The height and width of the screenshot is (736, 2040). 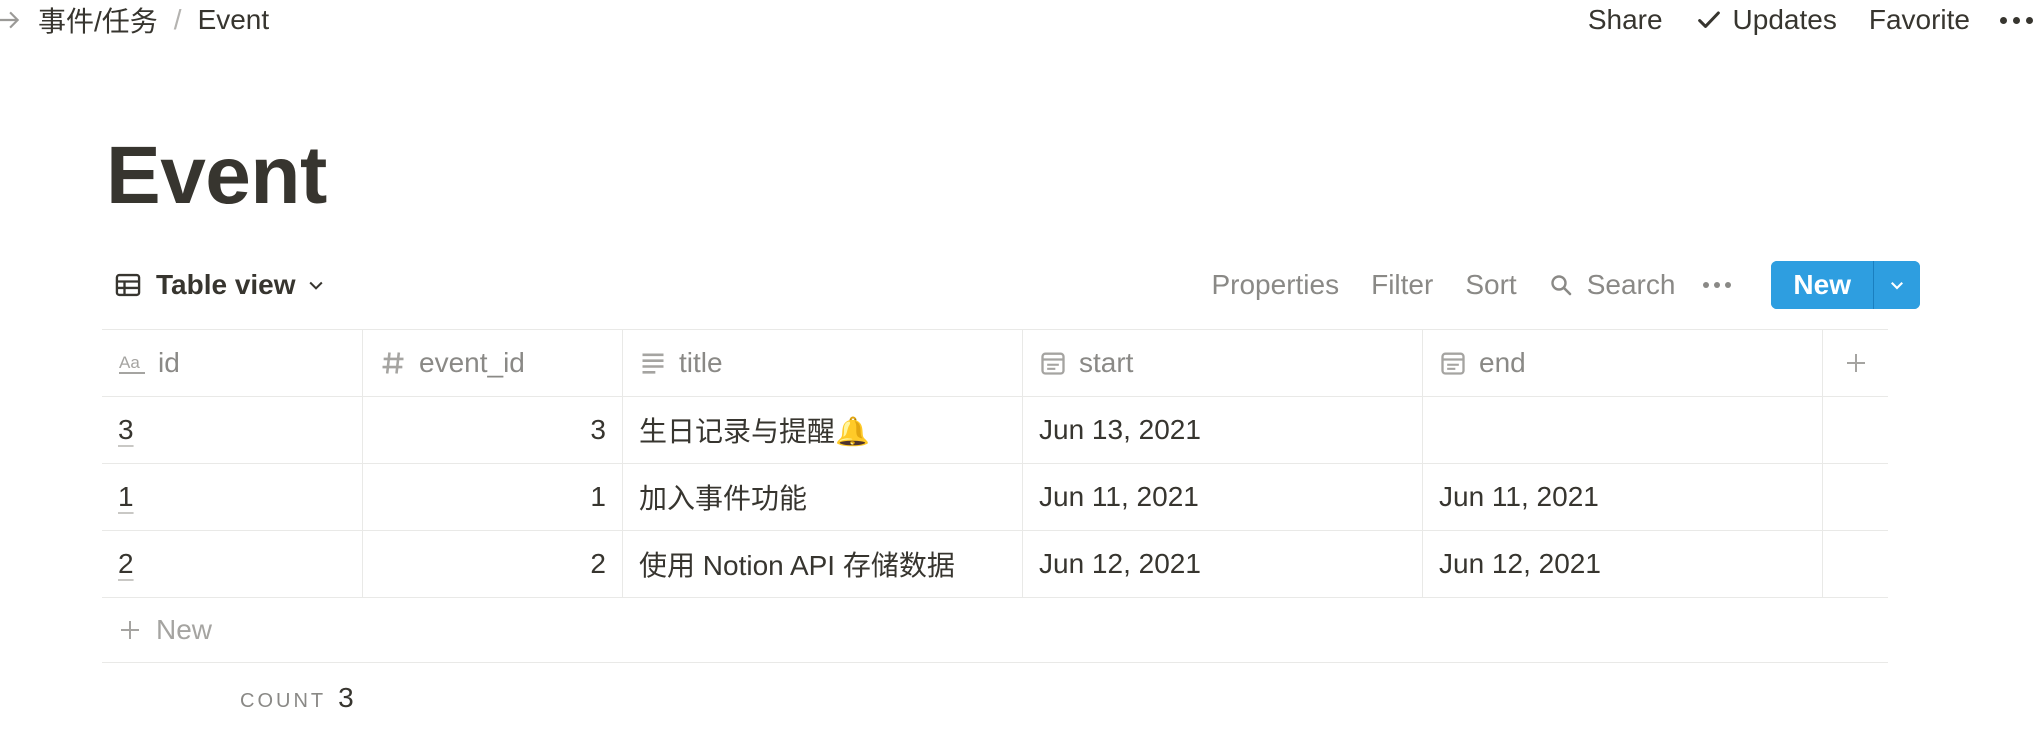 I want to click on search-label: Search, so click(x=1631, y=284).